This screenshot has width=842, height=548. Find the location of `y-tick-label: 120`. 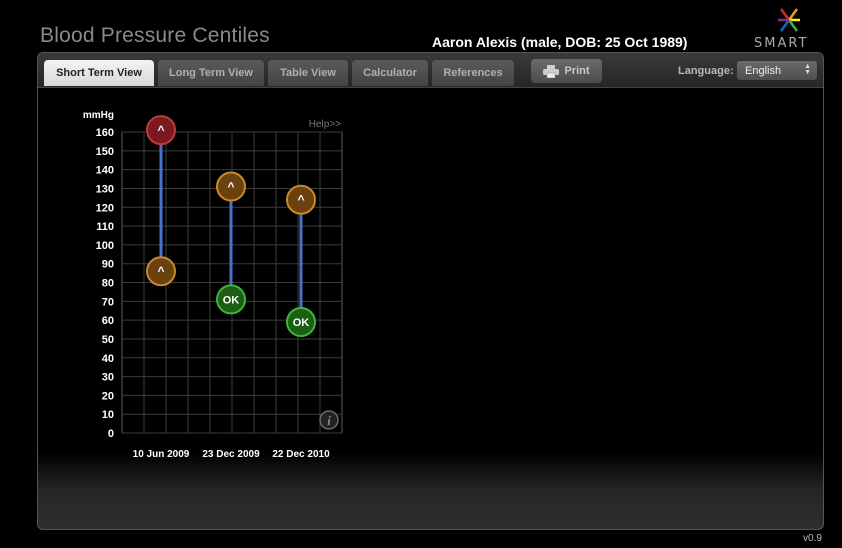

y-tick-label: 120 is located at coordinates (105, 208).